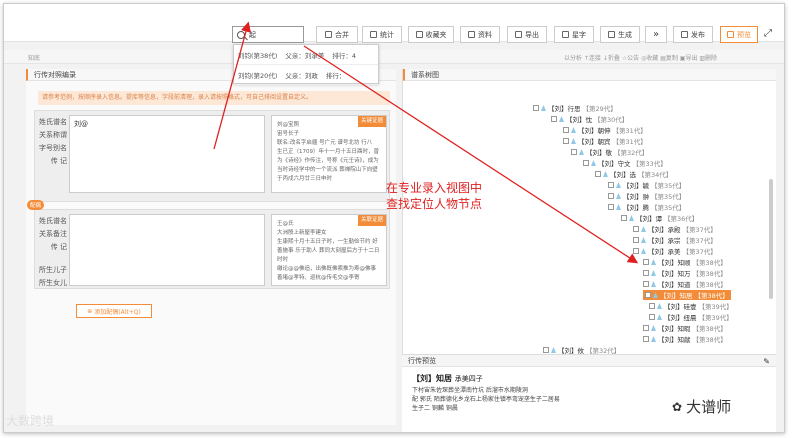 This screenshot has height=438, width=793. I want to click on wechat-icon: ✿, so click(677, 406).